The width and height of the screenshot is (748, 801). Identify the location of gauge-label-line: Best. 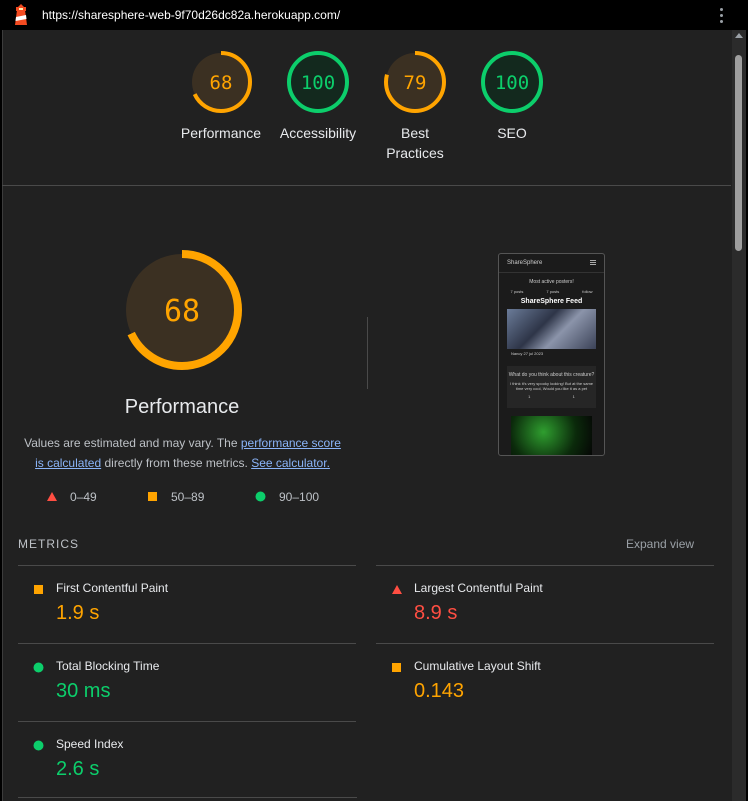
(414, 133).